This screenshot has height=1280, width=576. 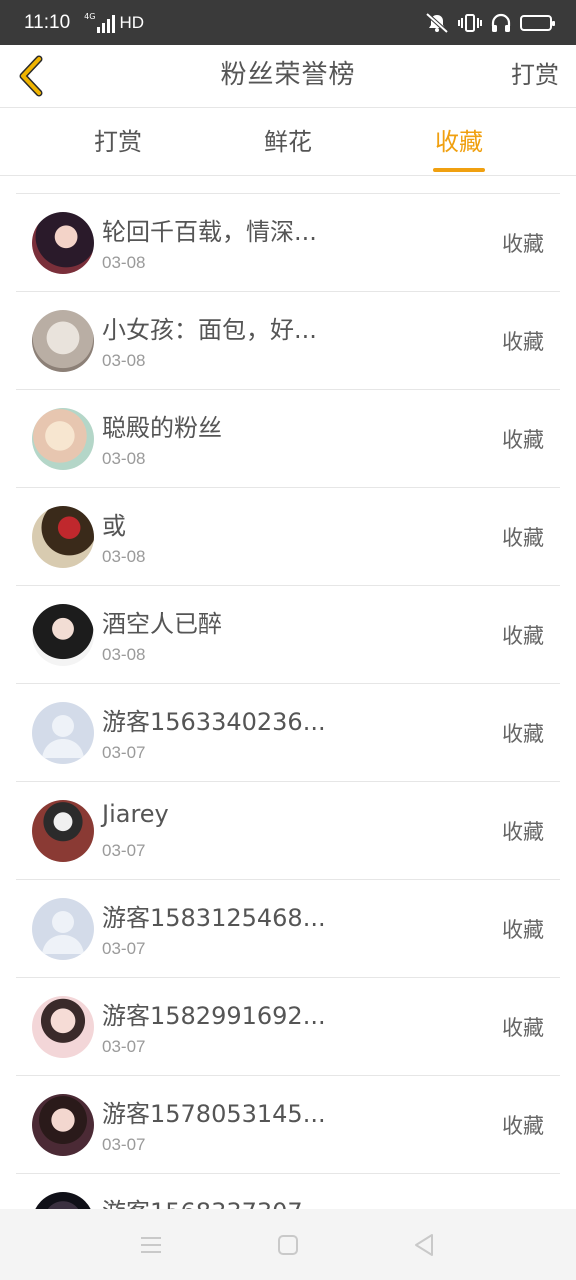 I want to click on list-item: 或 03-08 收藏, so click(x=288, y=537).